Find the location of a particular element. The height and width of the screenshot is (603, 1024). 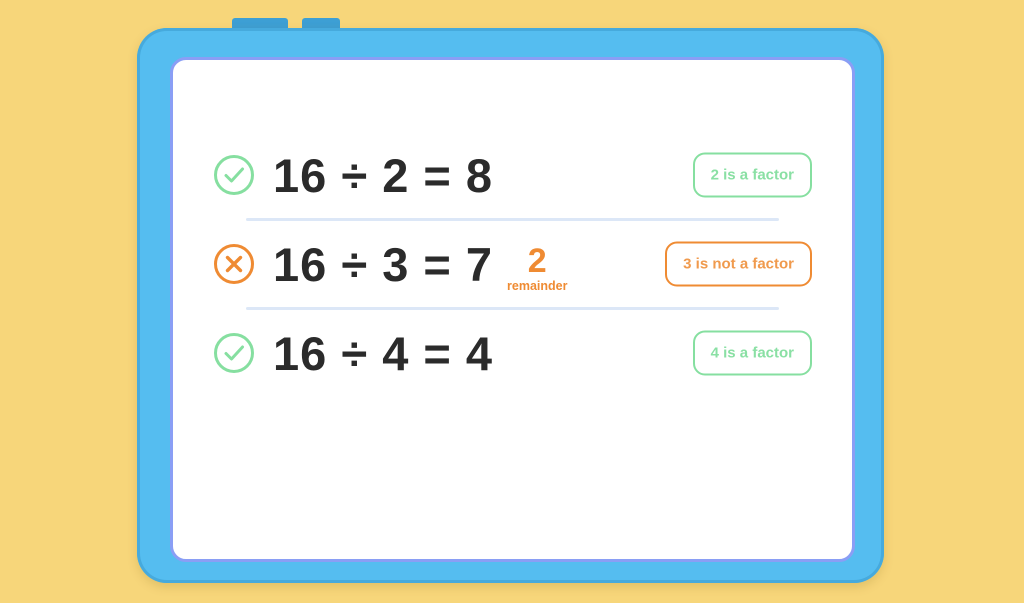

remainder-group: 2 remainder is located at coordinates (537, 268).